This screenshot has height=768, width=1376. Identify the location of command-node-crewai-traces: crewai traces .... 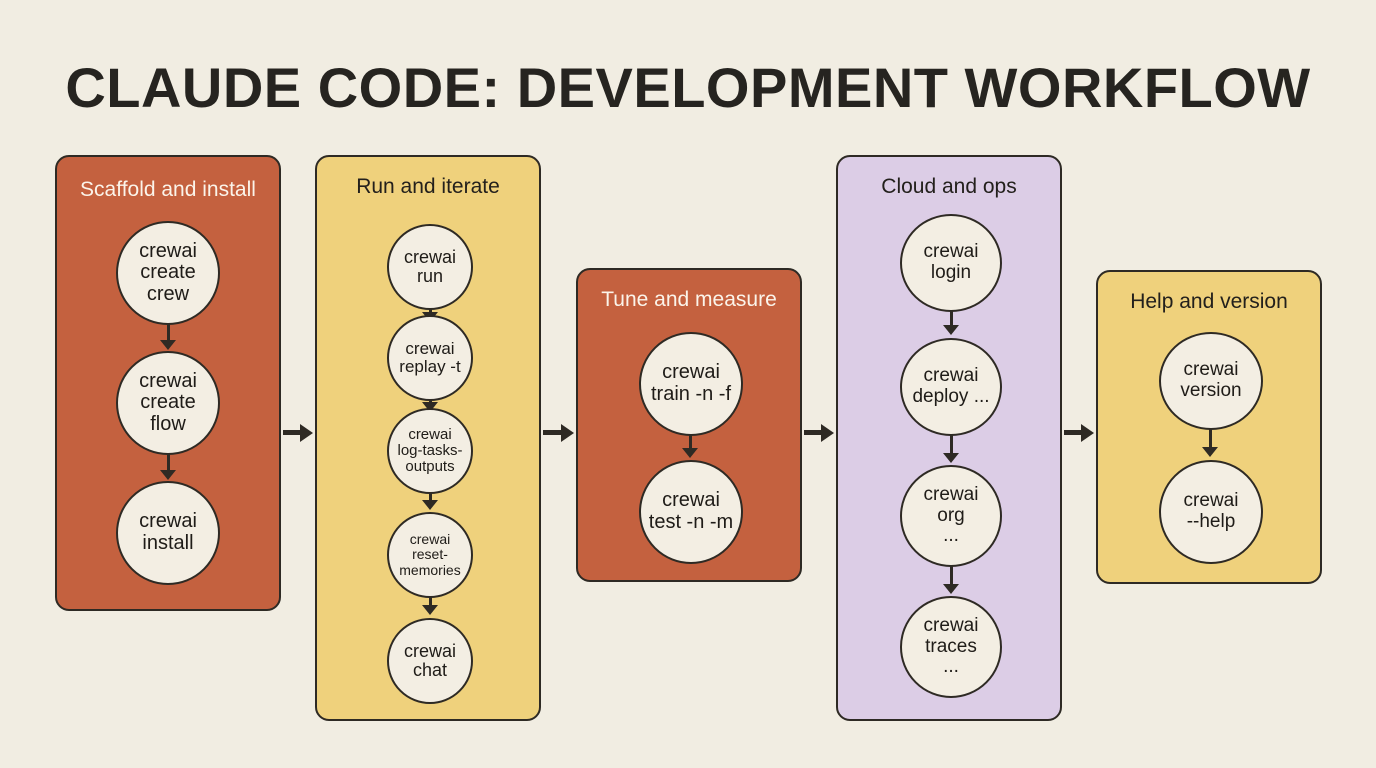
(951, 647).